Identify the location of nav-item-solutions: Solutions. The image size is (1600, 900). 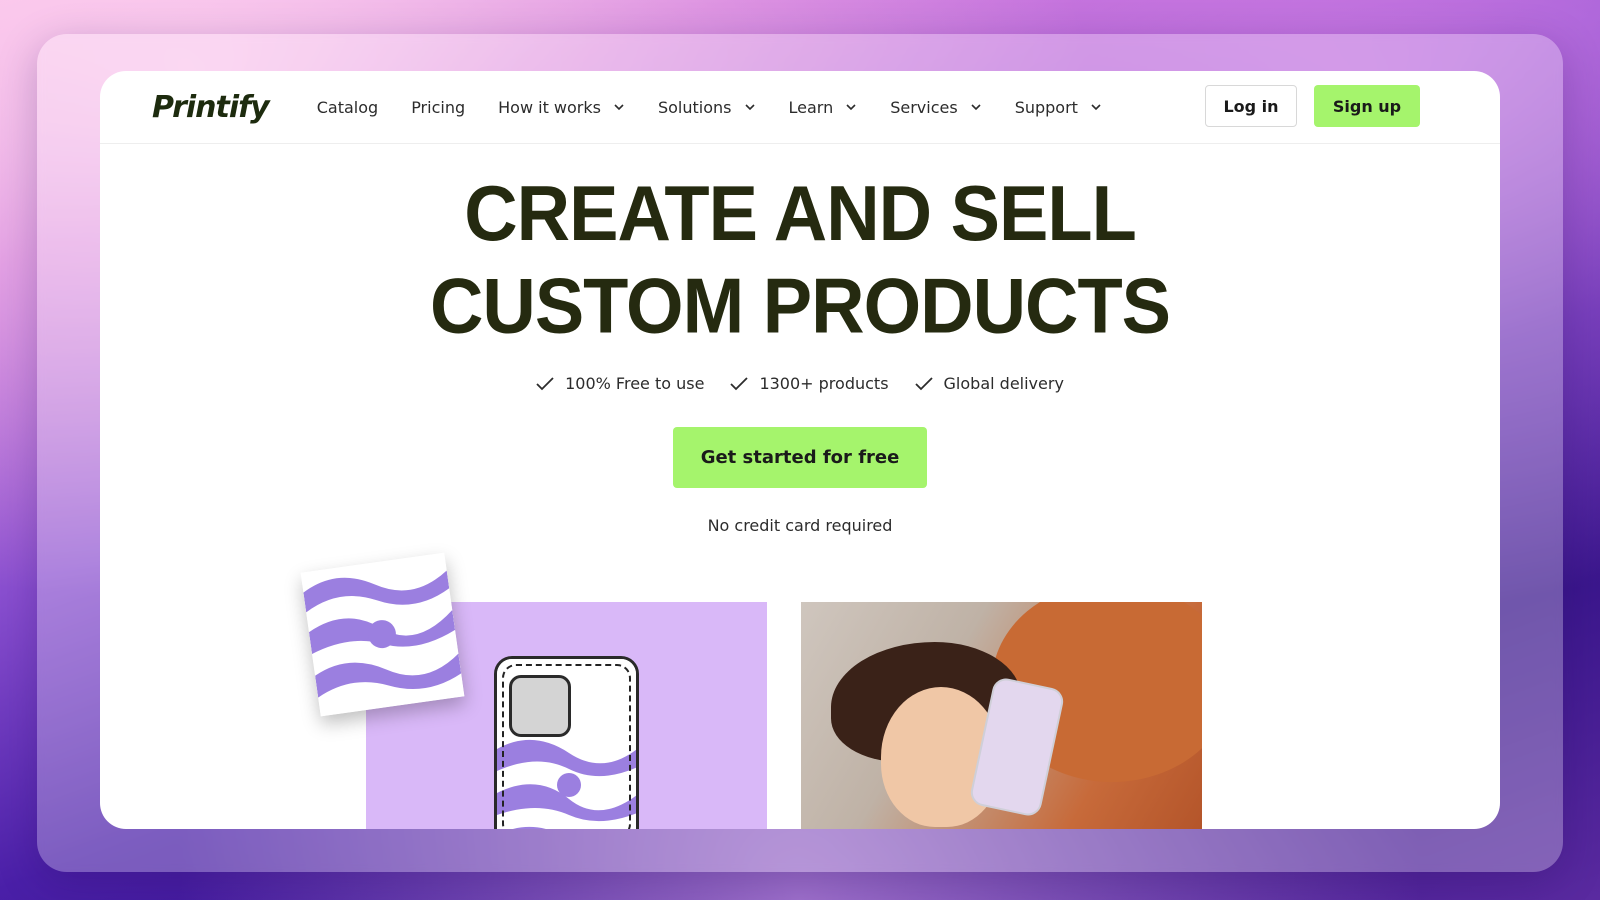
(707, 107).